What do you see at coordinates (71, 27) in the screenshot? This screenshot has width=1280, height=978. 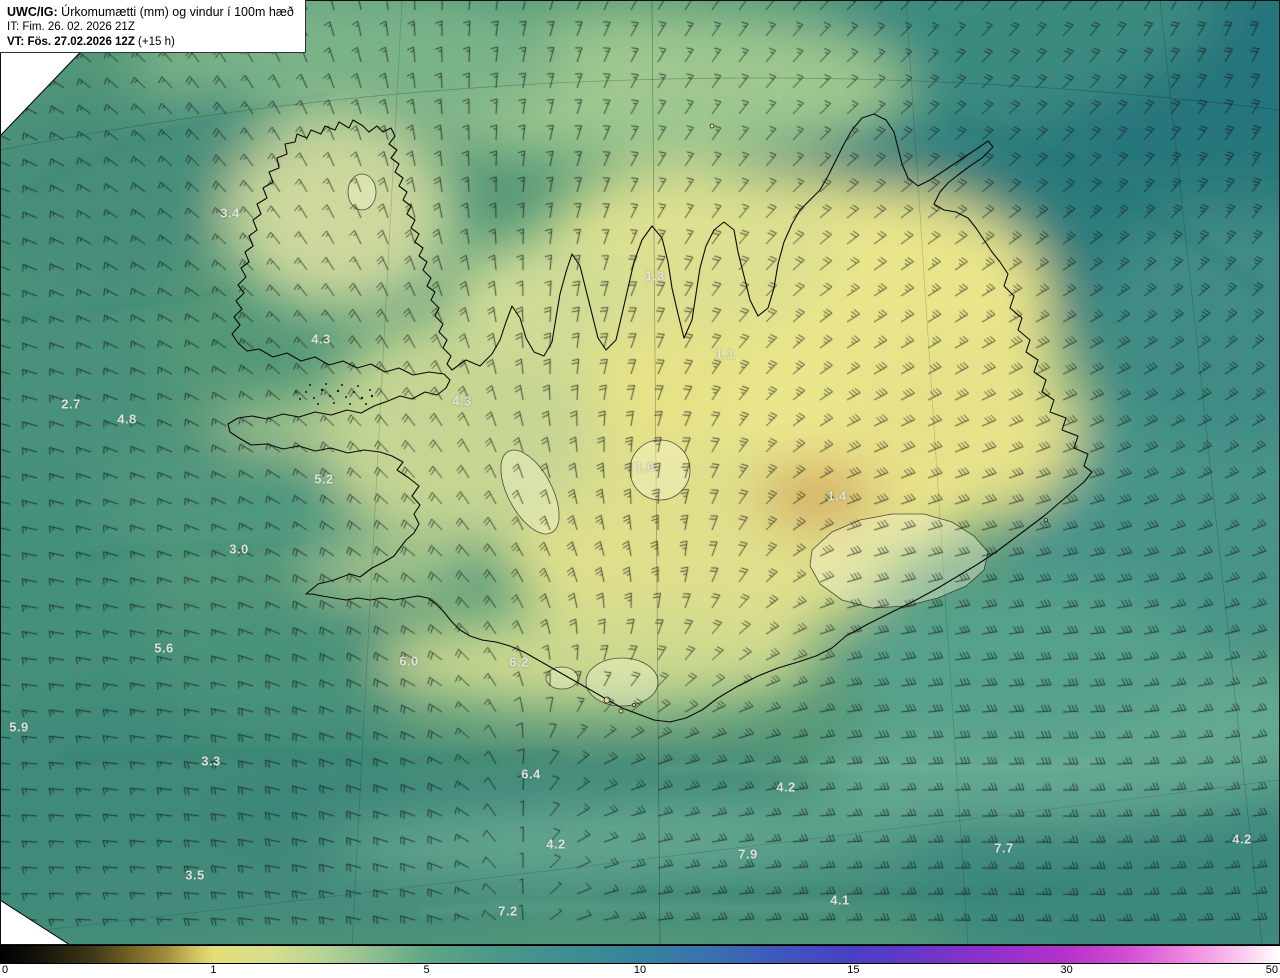 I see `init-time-line: IT: Fim. 26. 02. 2026 21Z` at bounding box center [71, 27].